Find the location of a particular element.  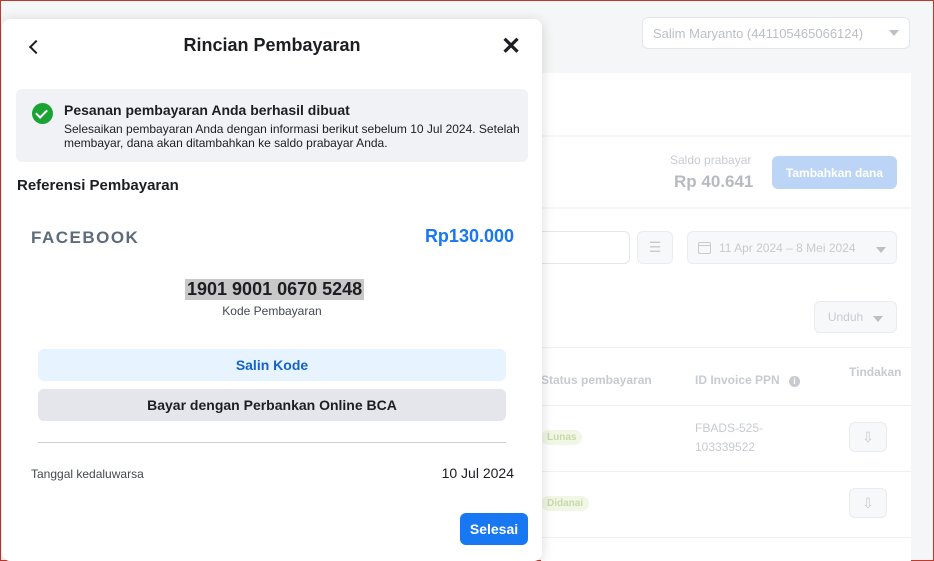

expiry-label: Tanggal kedaluwarsa is located at coordinates (87, 474).